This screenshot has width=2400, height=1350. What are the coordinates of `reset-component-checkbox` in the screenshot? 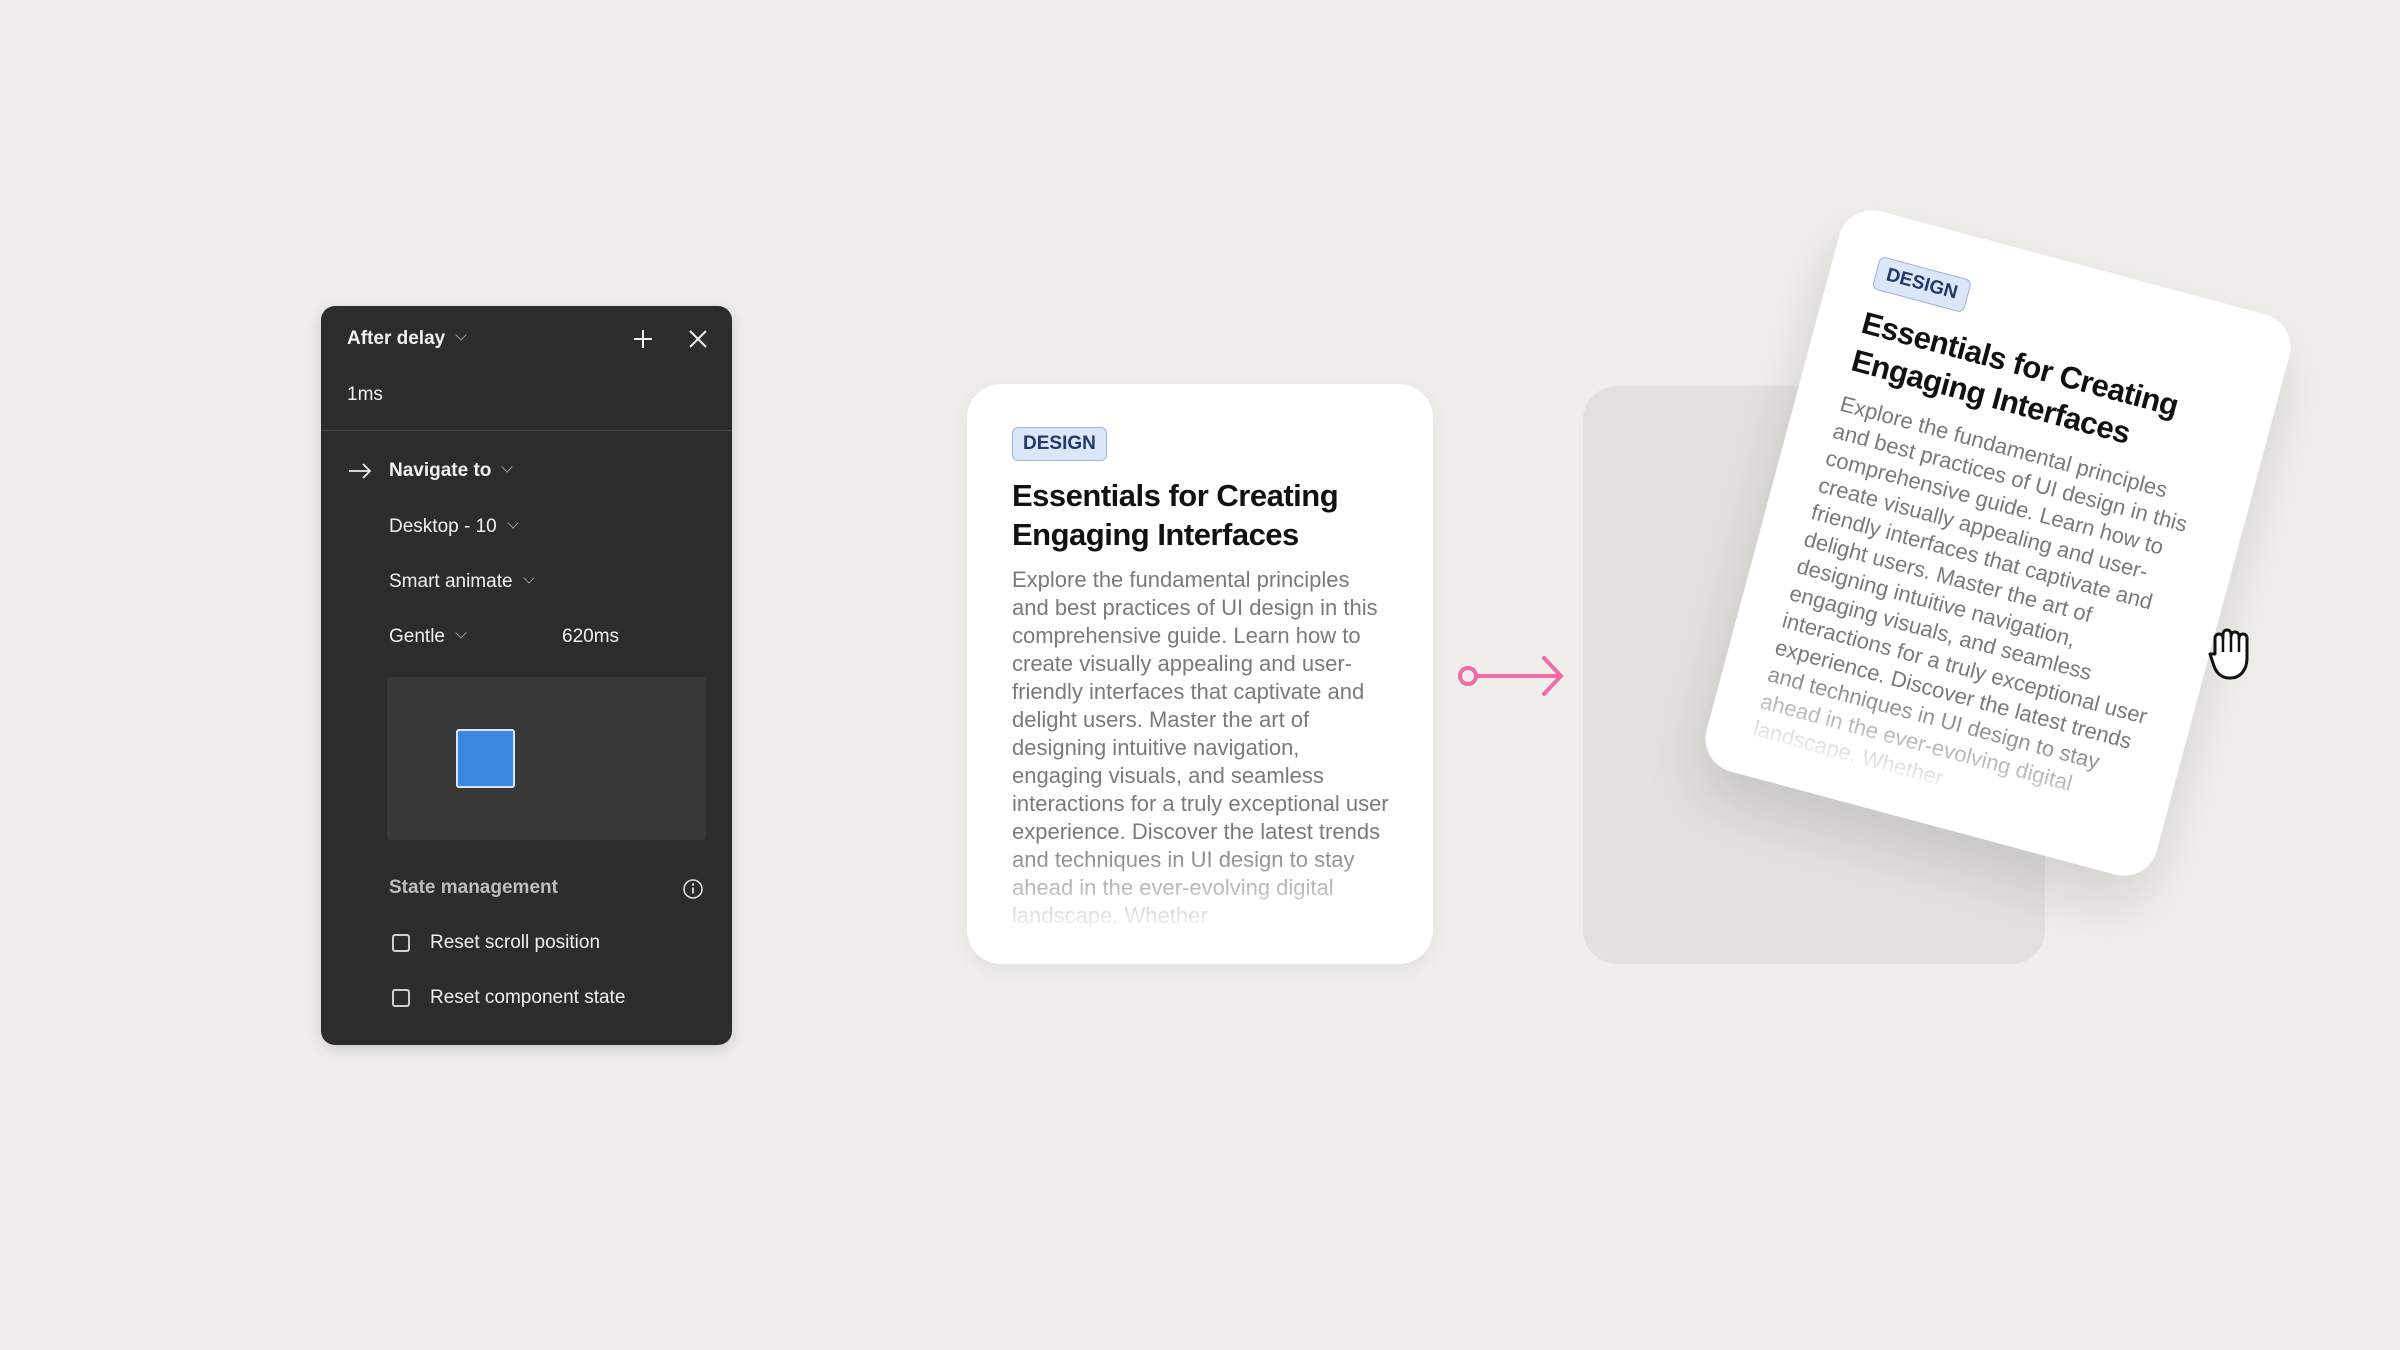 It's located at (401, 998).